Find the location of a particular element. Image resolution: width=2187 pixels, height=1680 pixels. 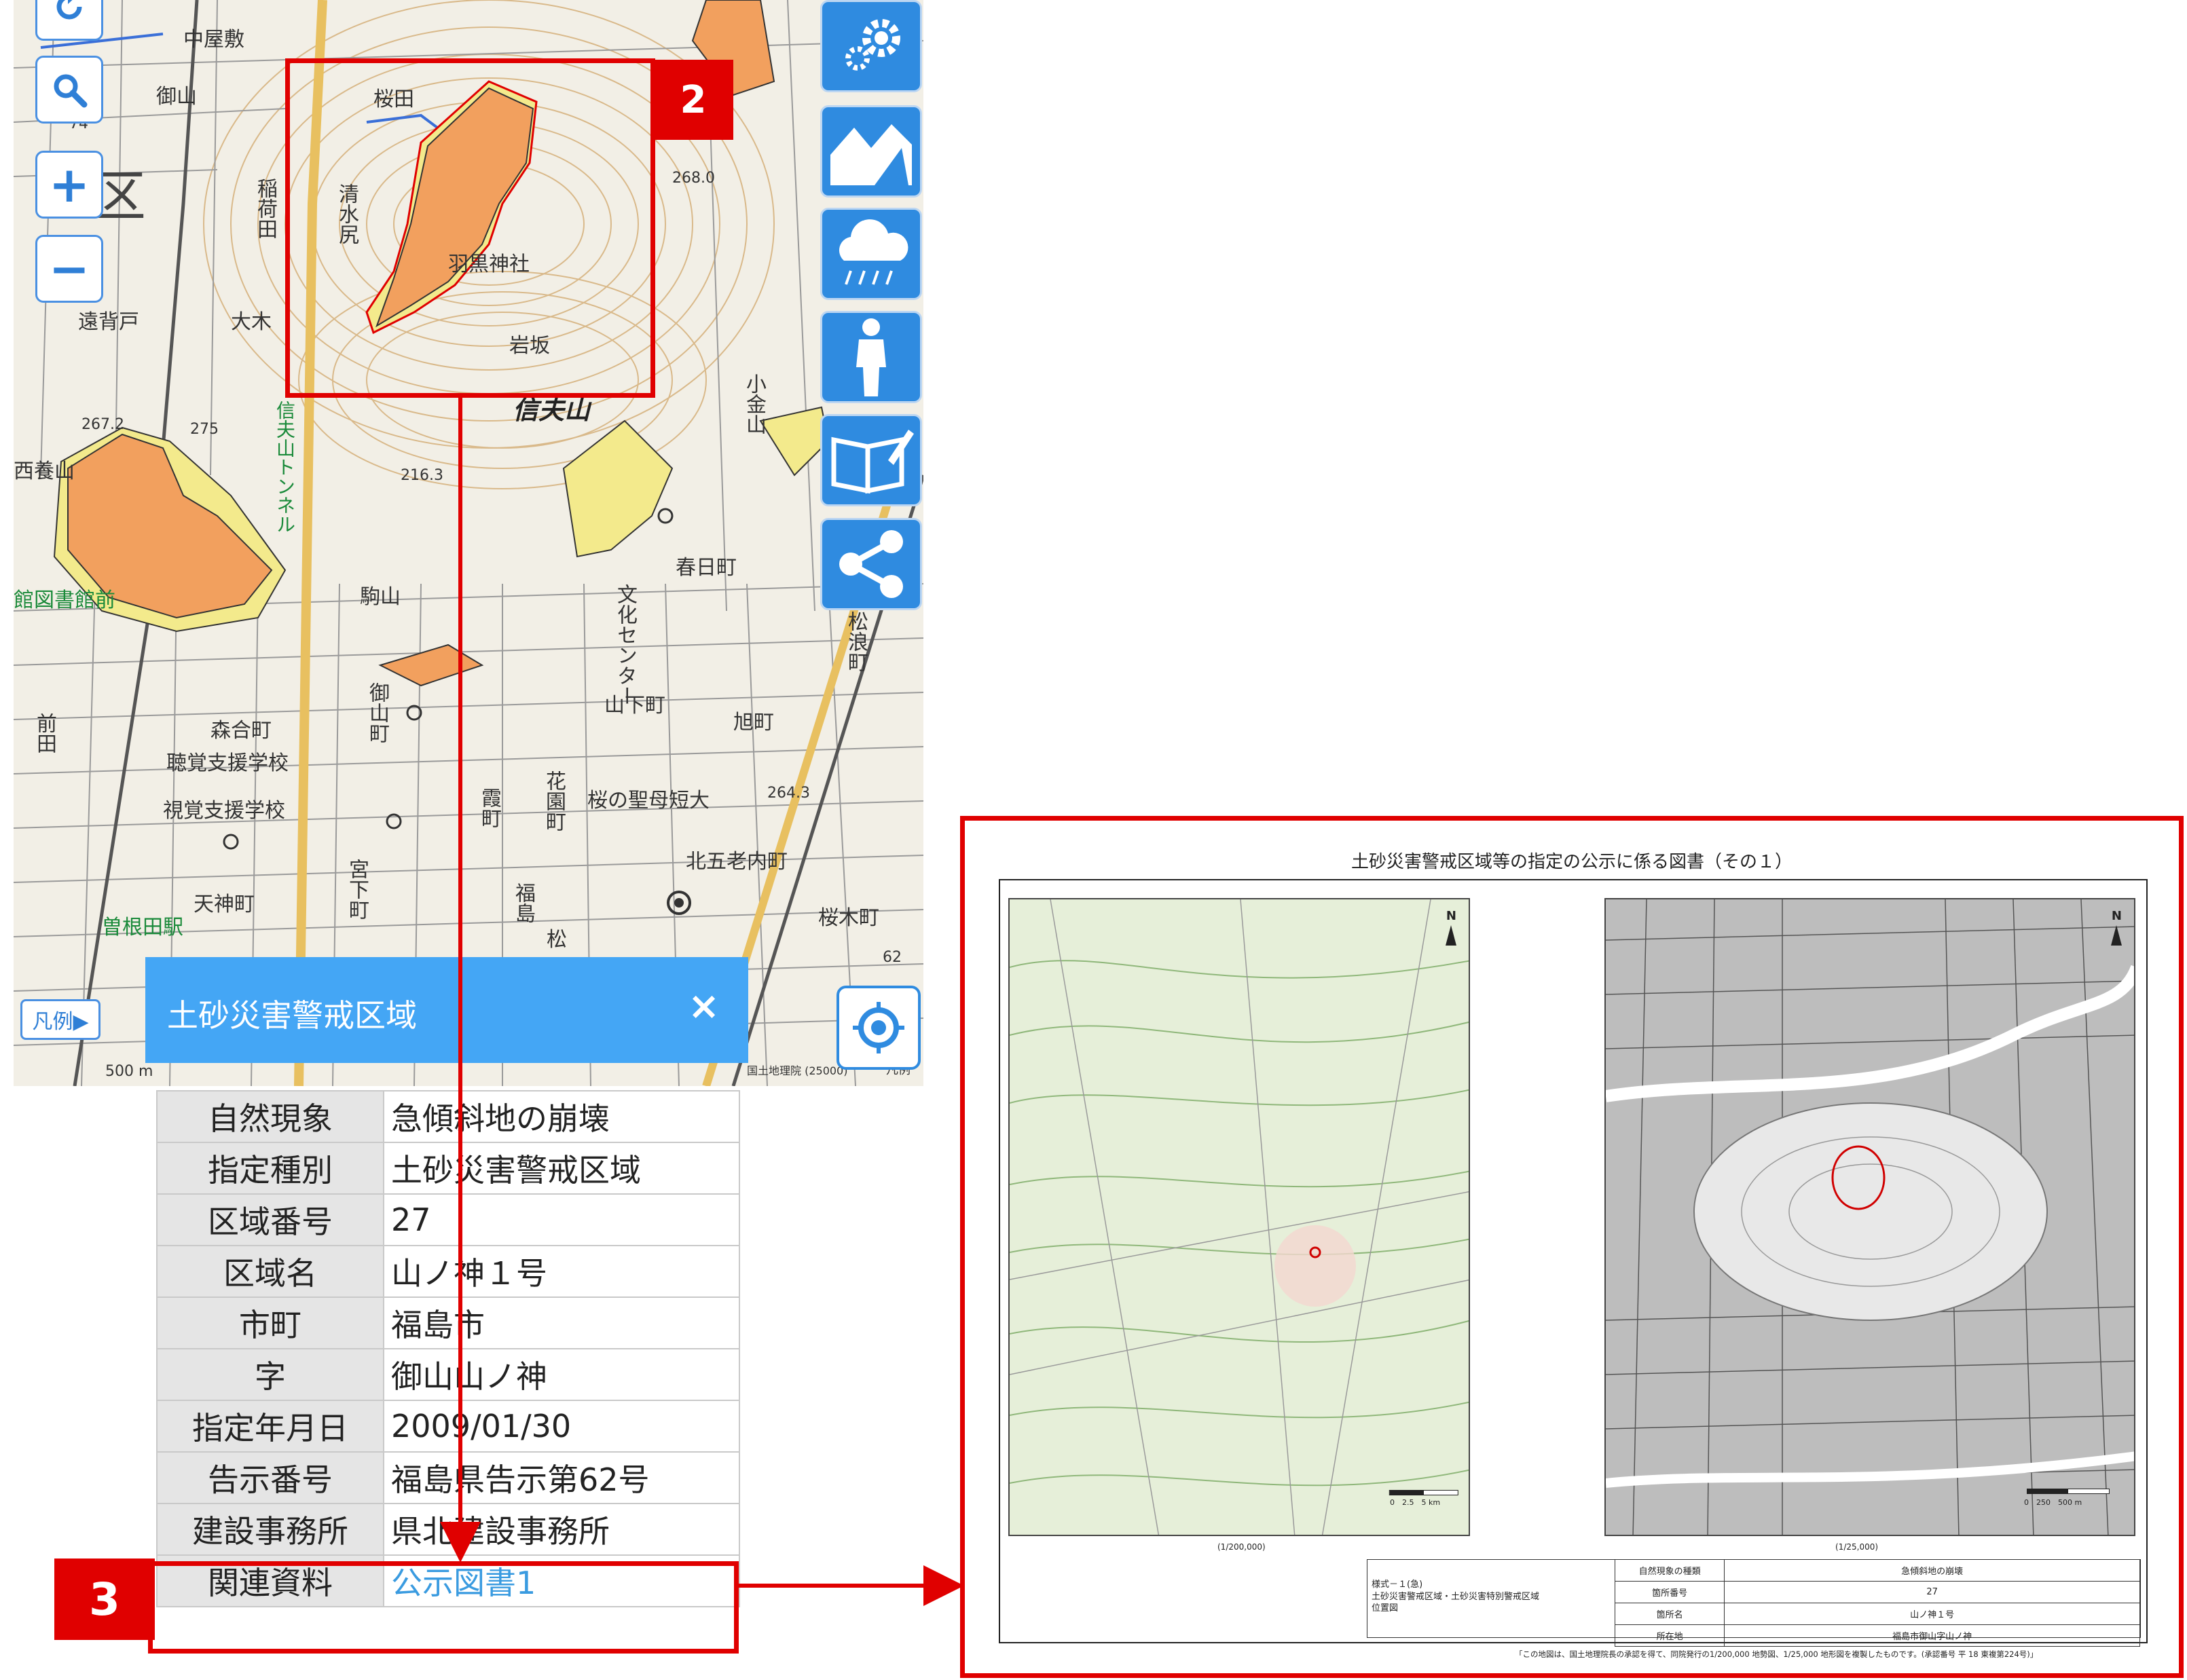

scale-bar-left-label: 0 2.5 5 km is located at coordinates (1416, 1502).